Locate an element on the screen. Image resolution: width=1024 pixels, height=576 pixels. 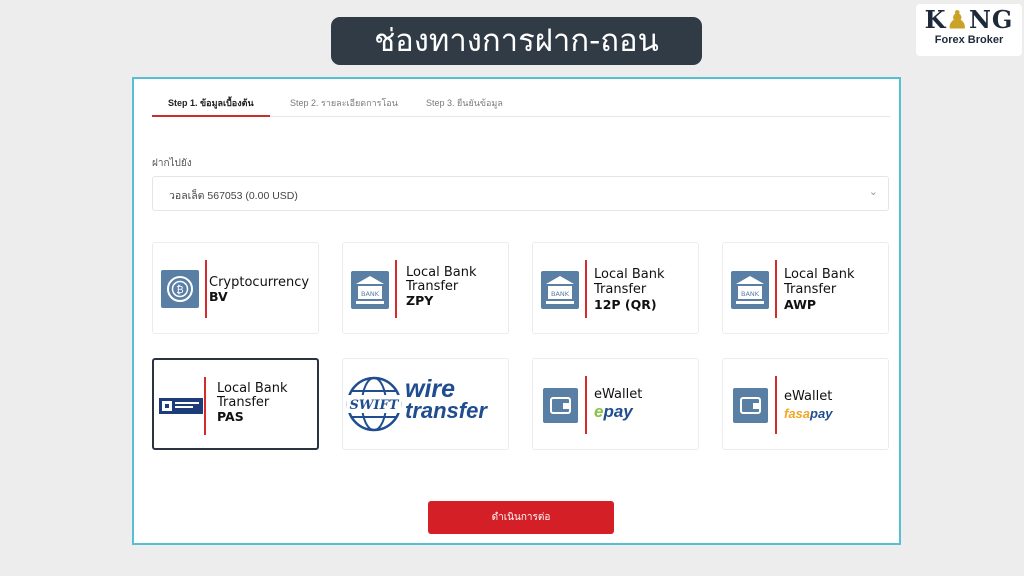
method-card-swift-wire-transfer: SWIFT wire transfer is located at coordinates (425, 404).